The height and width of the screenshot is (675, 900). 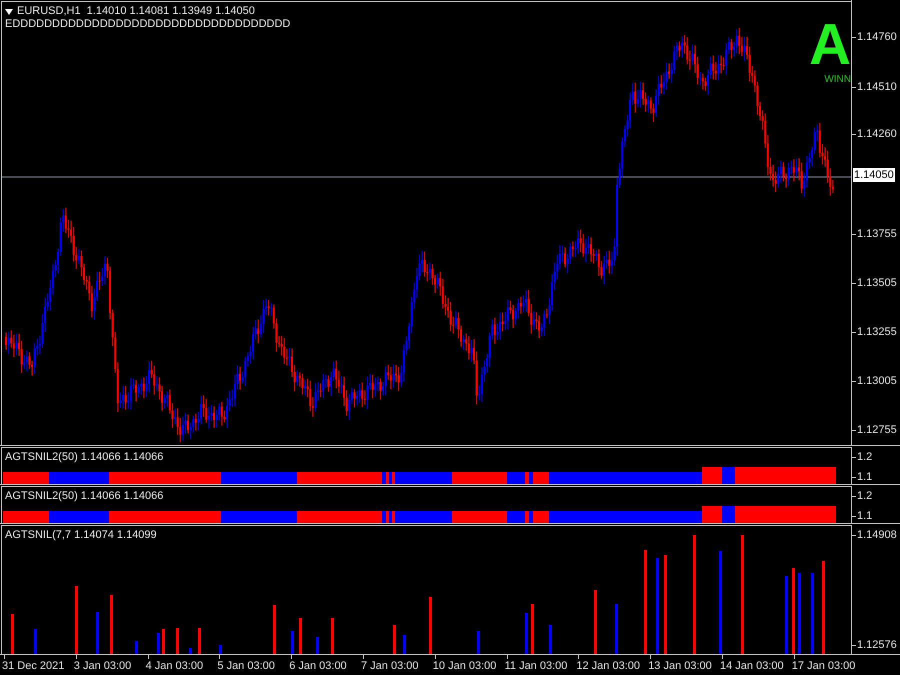 What do you see at coordinates (175, 666) in the screenshot?
I see `time-axis-label: 4 Jan 03:00` at bounding box center [175, 666].